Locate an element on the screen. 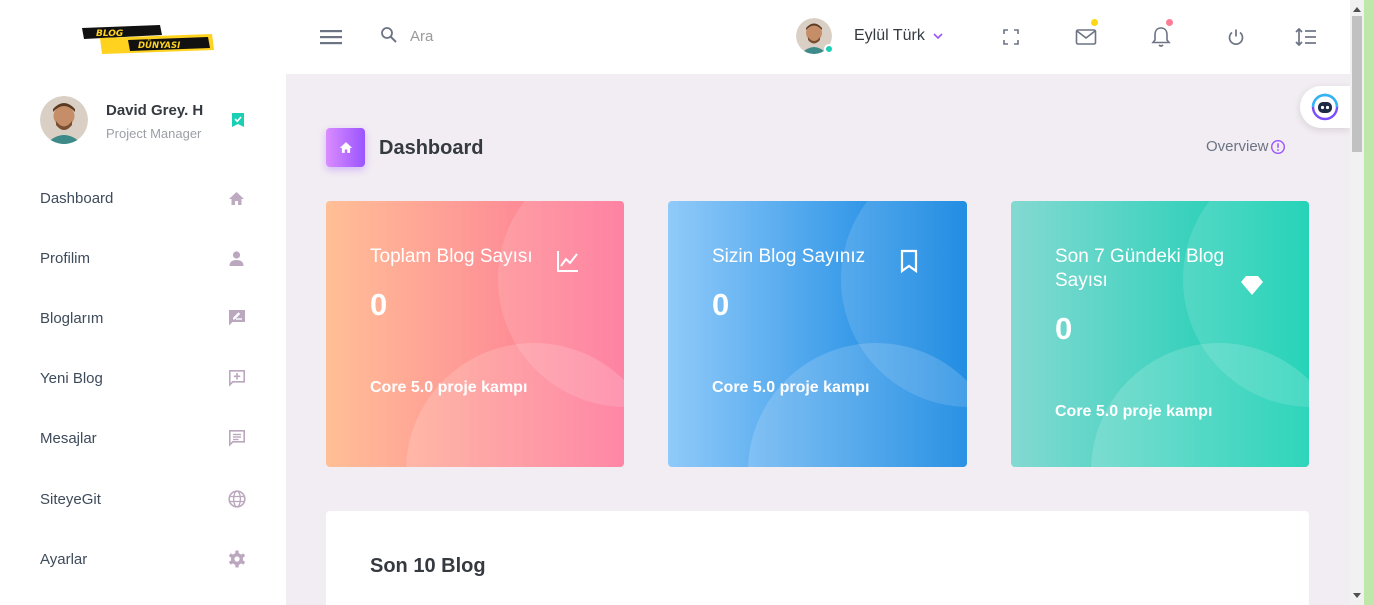 The height and width of the screenshot is (605, 1373). page-scrollbar is located at coordinates (1357, 302).